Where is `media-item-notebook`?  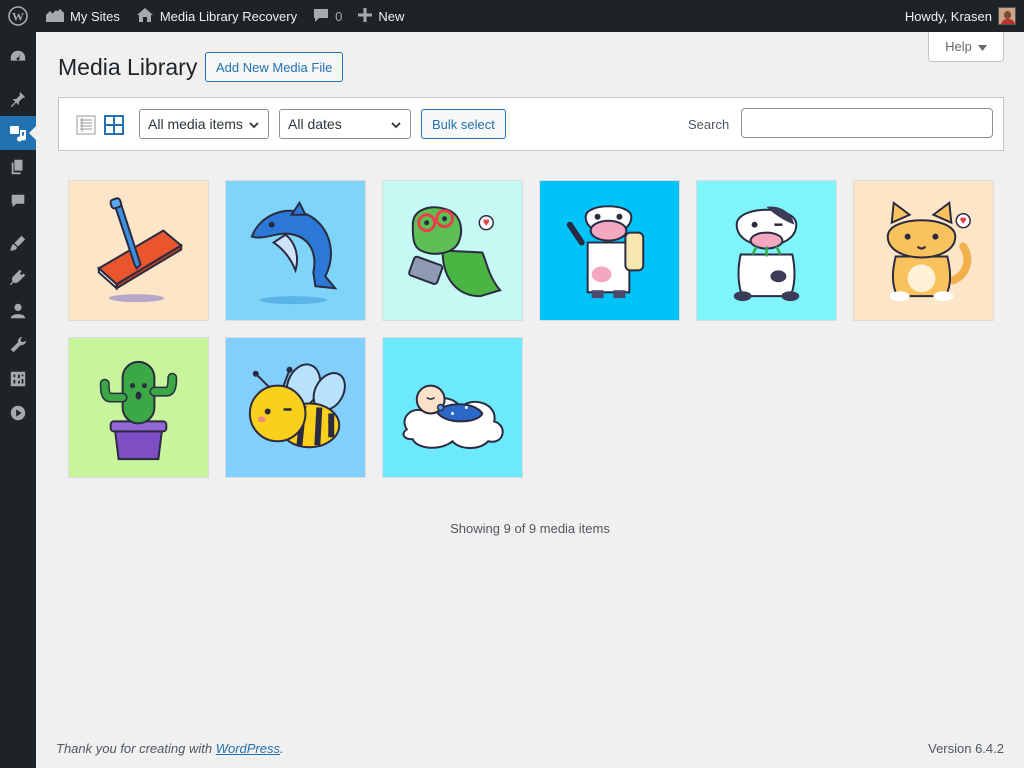 media-item-notebook is located at coordinates (138, 250).